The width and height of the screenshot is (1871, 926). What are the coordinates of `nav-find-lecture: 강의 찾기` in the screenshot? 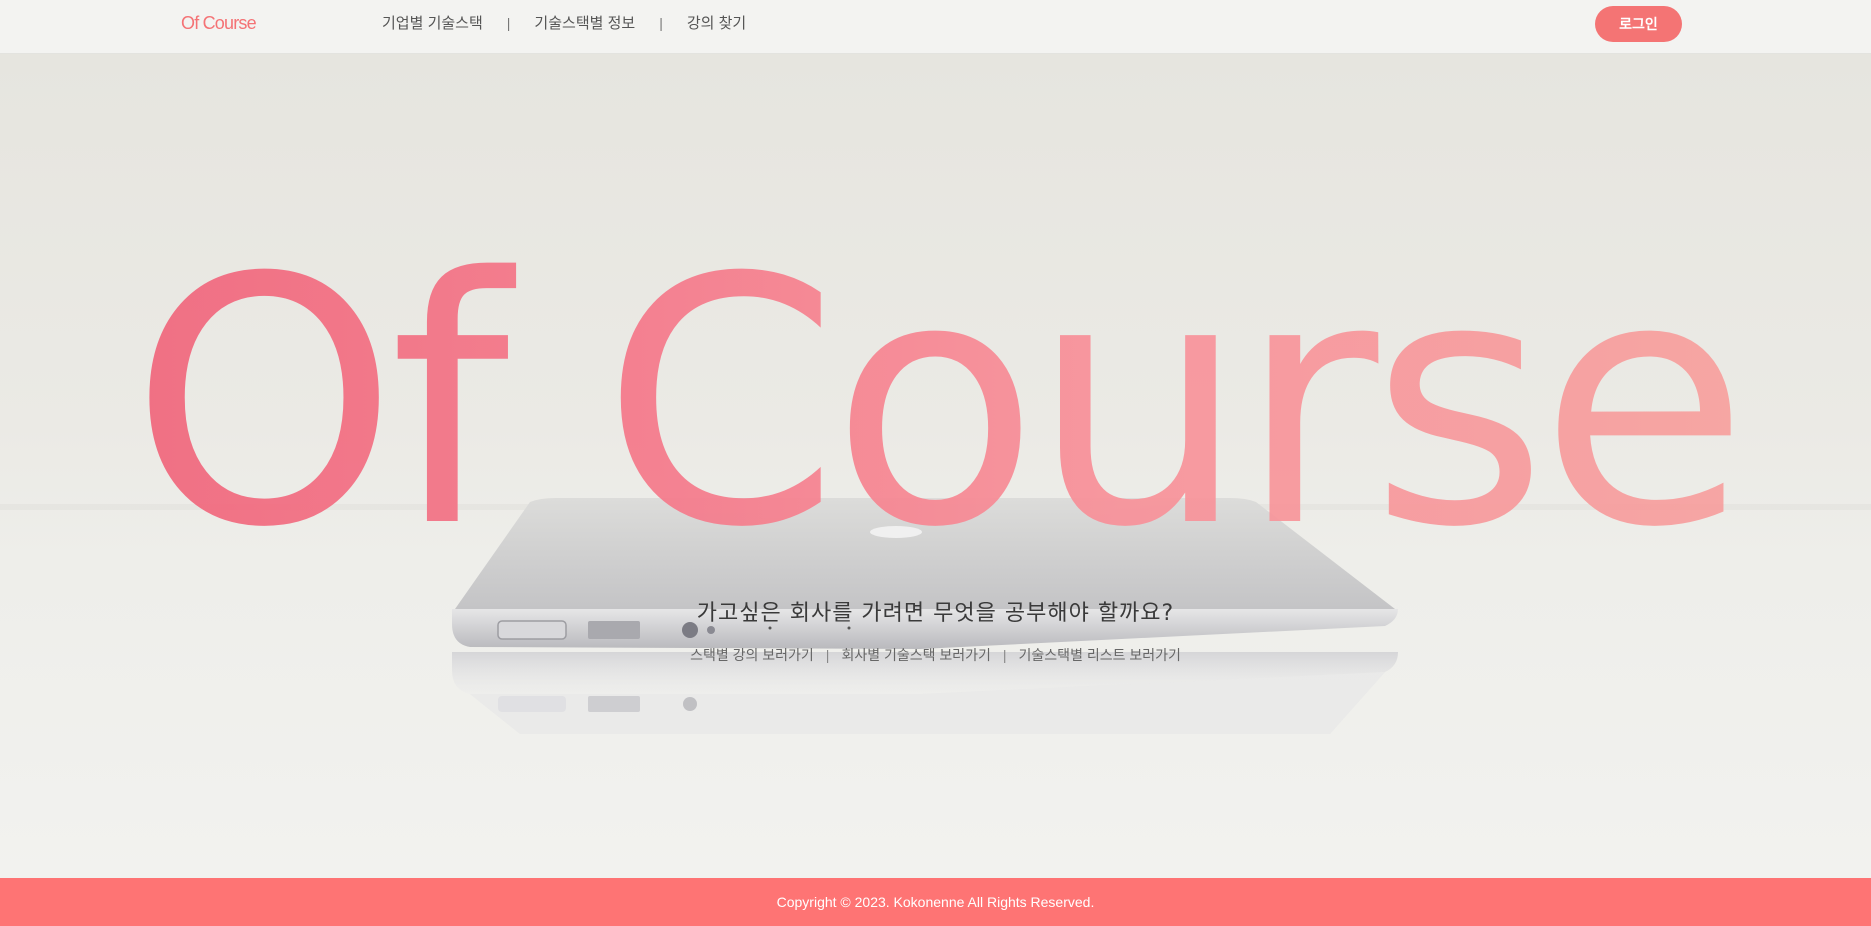 It's located at (716, 22).